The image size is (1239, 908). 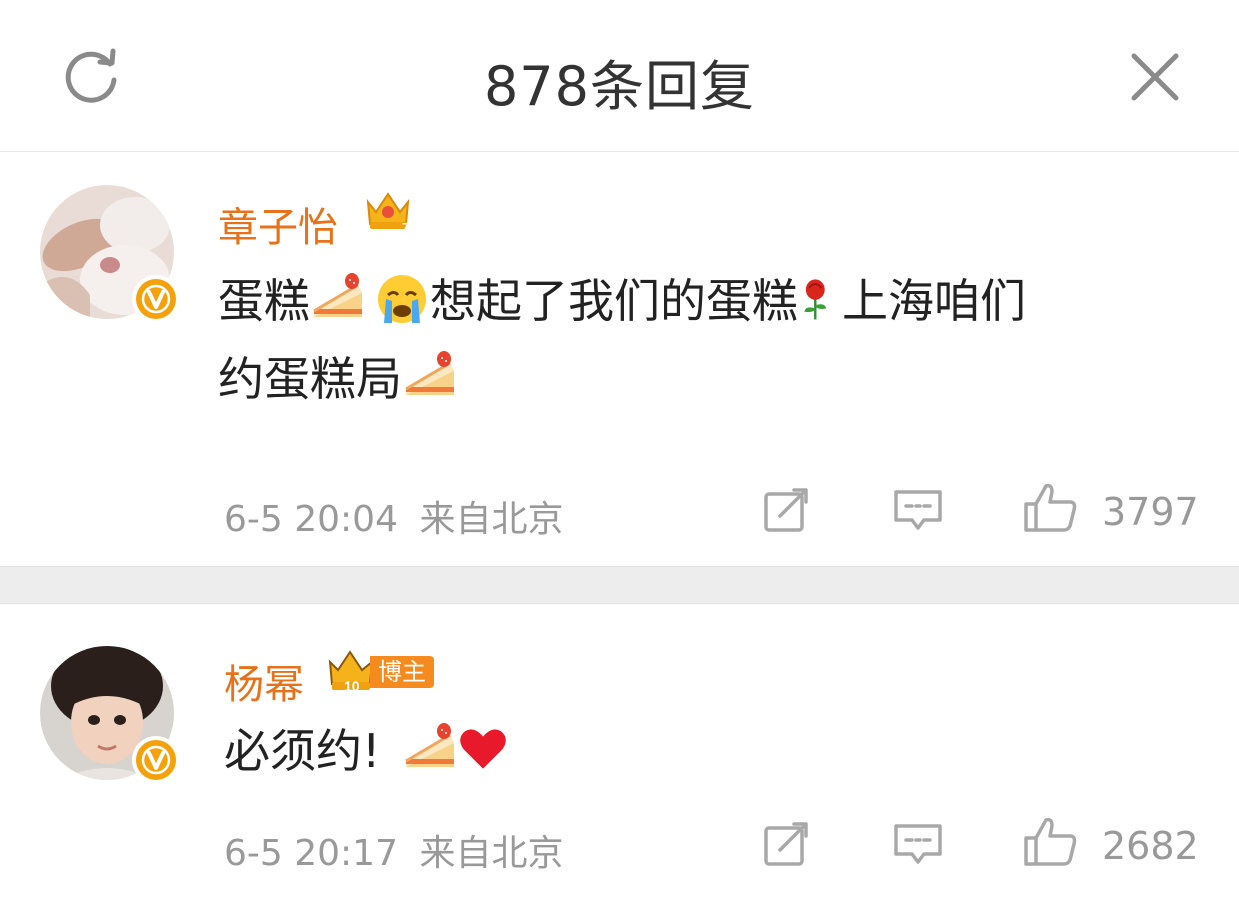 What do you see at coordinates (815, 299) in the screenshot?
I see `rose-emoji-icon` at bounding box center [815, 299].